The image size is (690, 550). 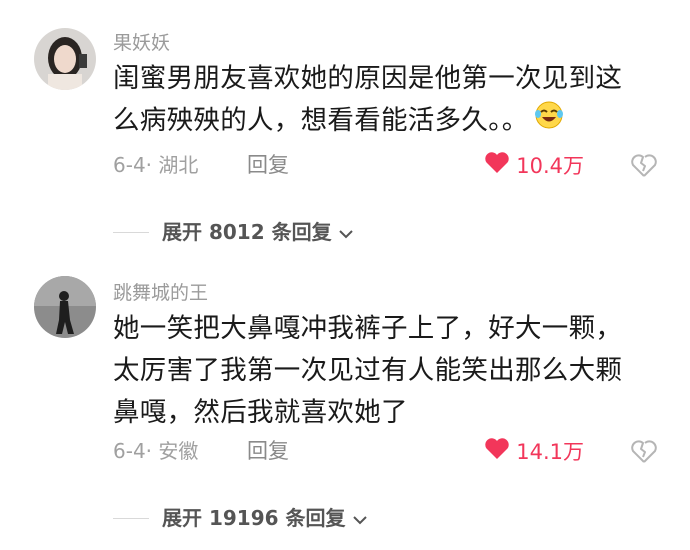 I want to click on like-button: 10.4万, so click(x=534, y=166).